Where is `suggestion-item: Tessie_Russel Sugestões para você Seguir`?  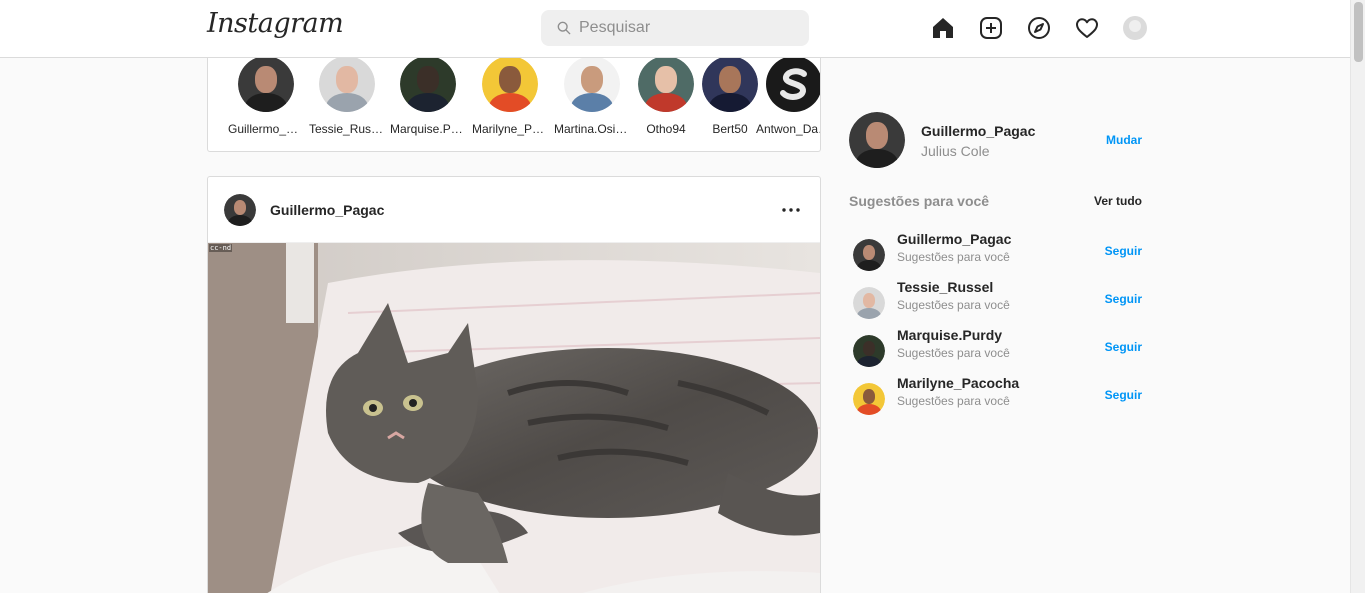 suggestion-item: Tessie_Russel Sugestões para você Seguir is located at coordinates (995, 299).